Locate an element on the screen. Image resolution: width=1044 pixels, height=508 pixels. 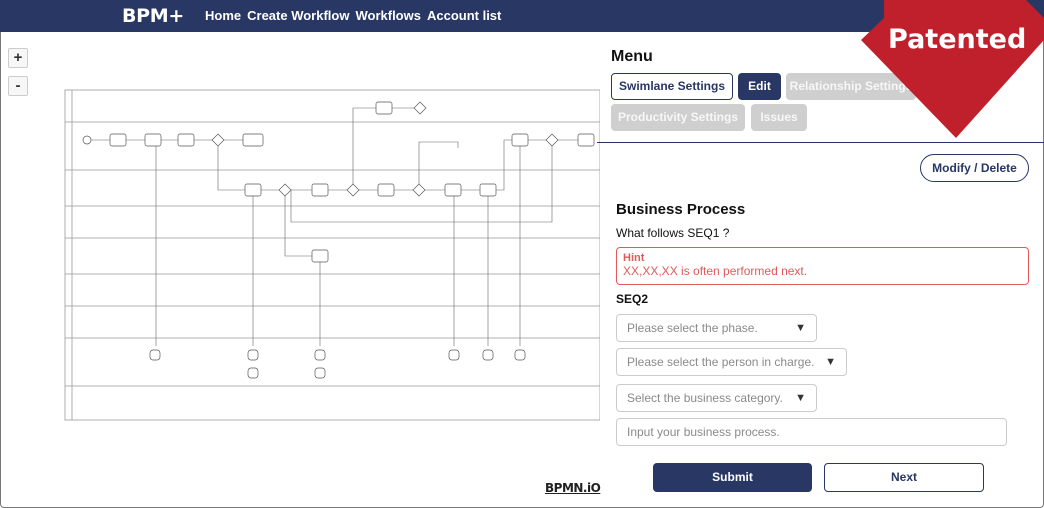
user-menu-icon is located at coordinates (889, 15).